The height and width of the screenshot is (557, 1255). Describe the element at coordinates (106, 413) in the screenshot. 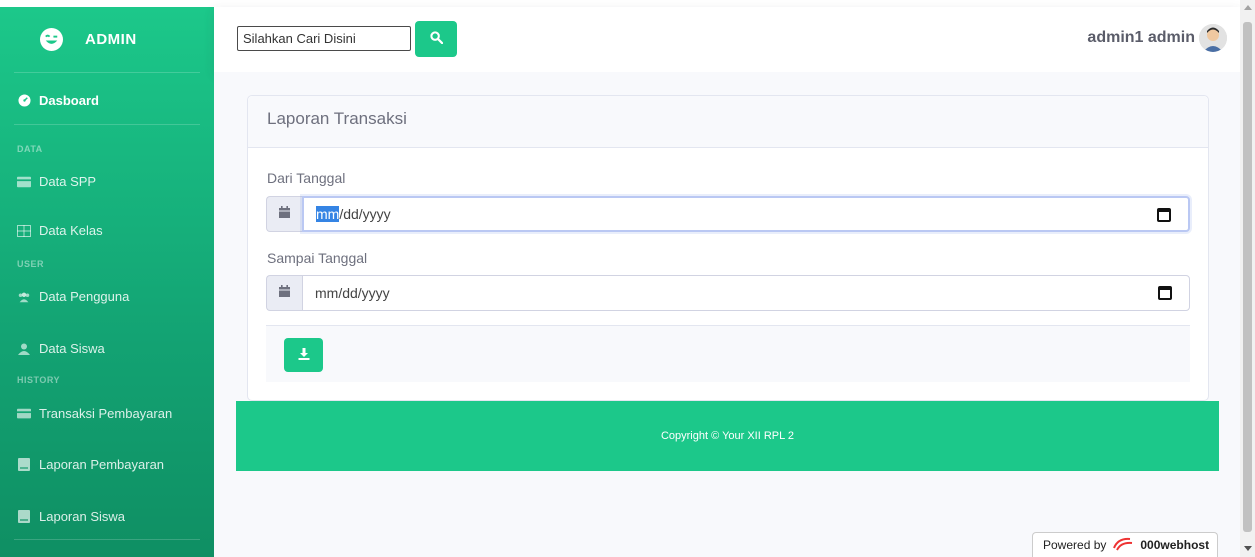

I see `sidebar-item-label: Transaksi Pembayaran` at that location.